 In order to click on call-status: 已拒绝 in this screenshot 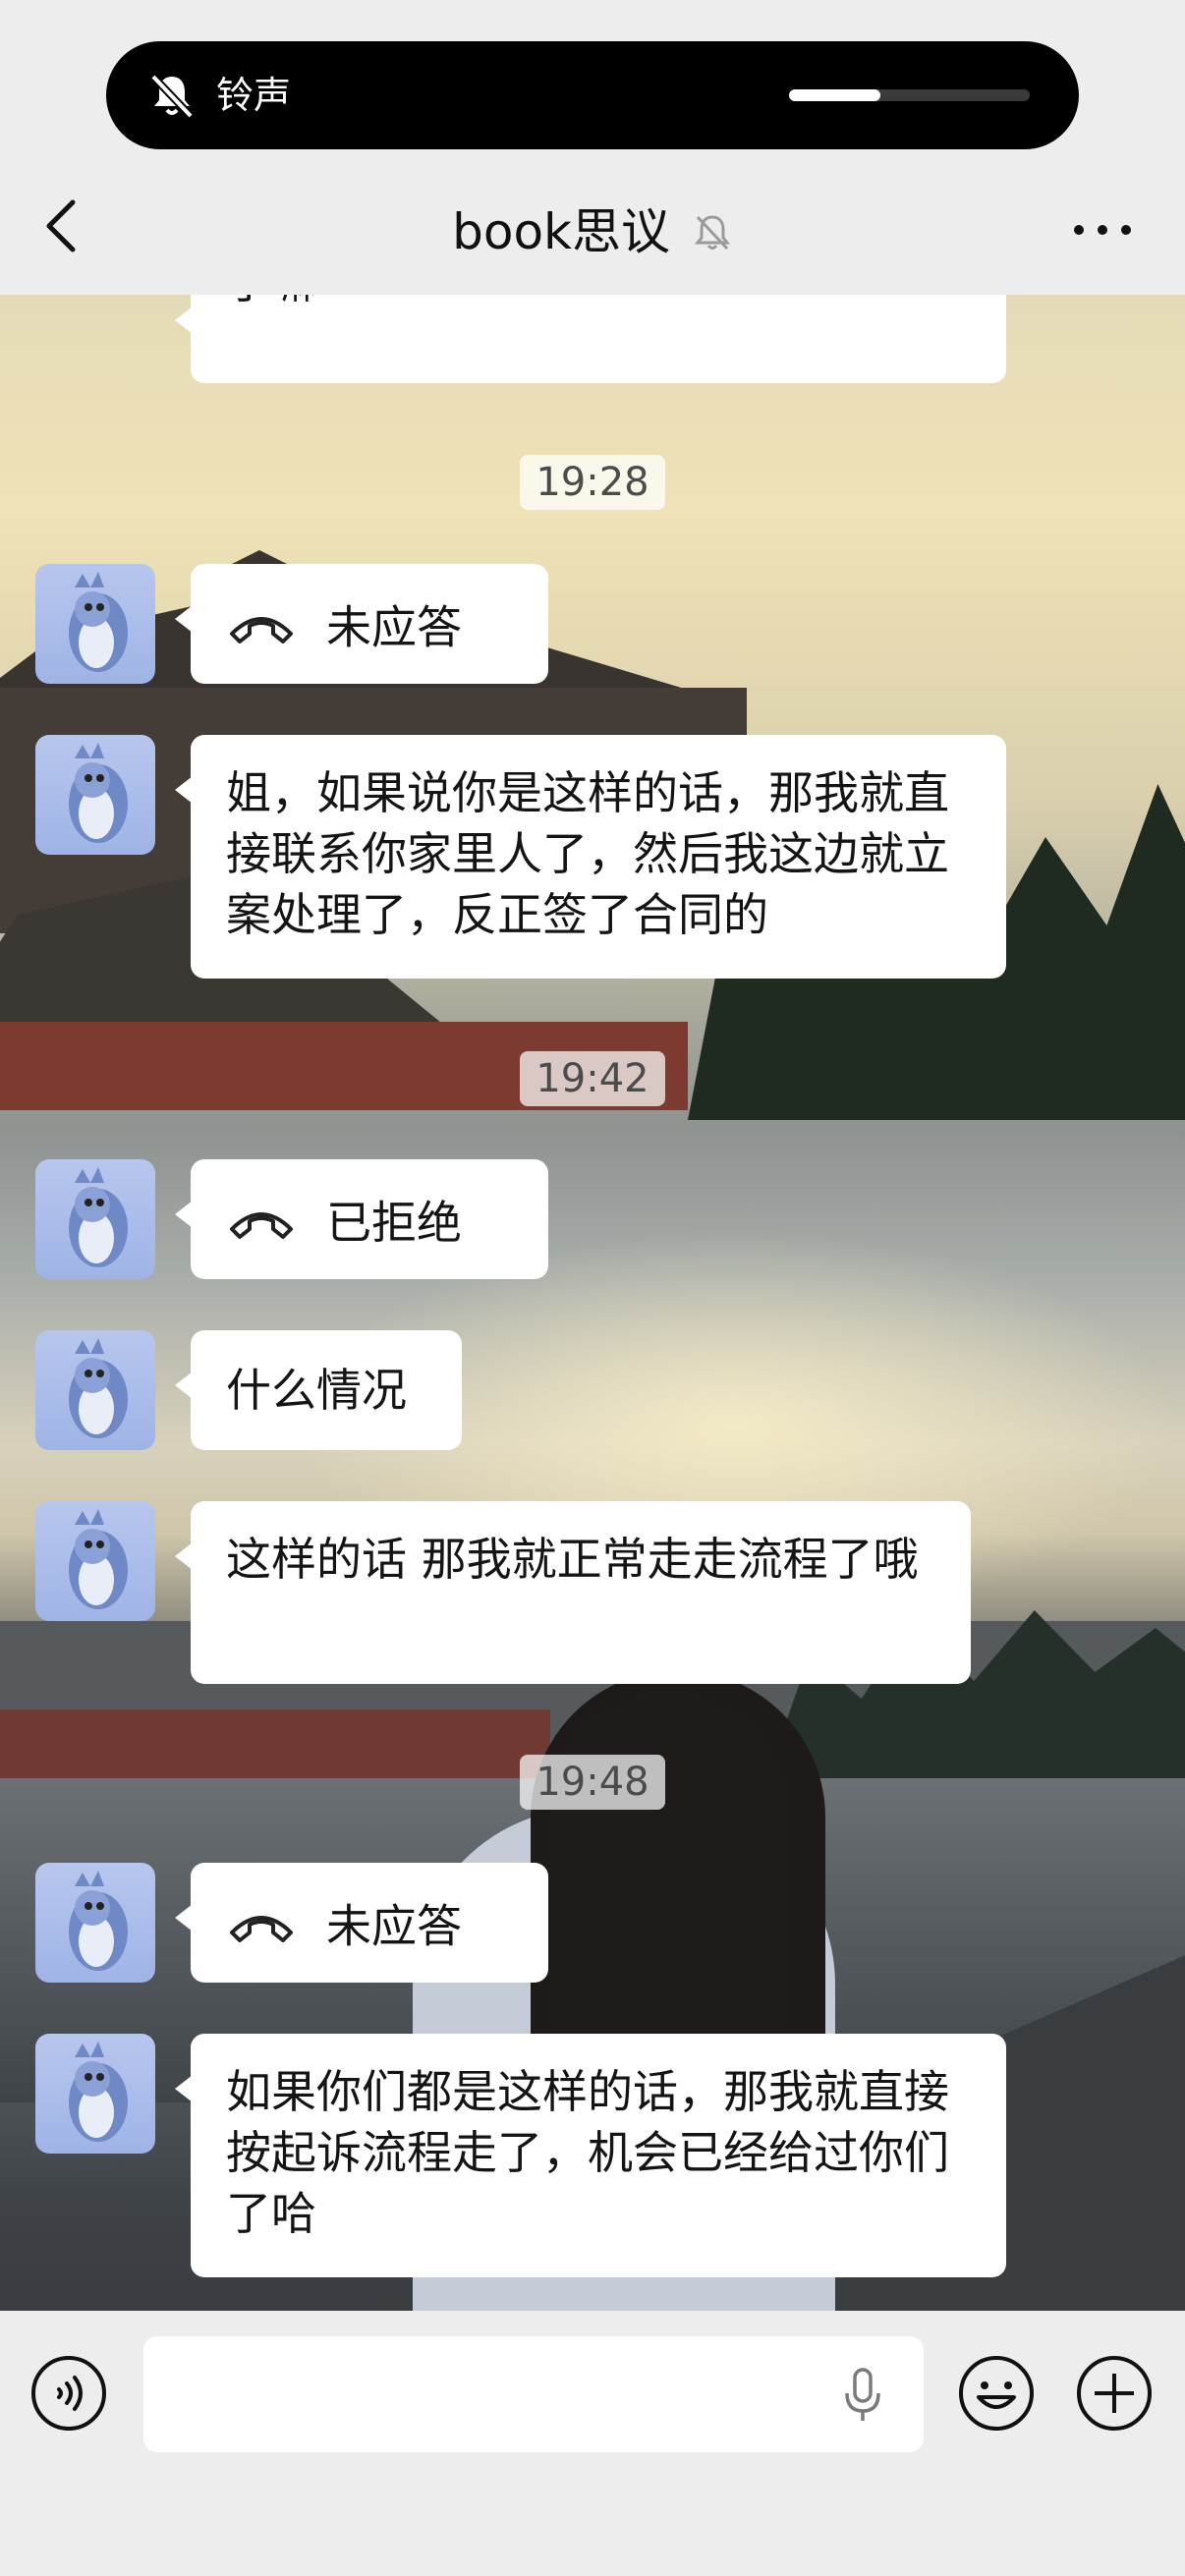, I will do `click(394, 1223)`.